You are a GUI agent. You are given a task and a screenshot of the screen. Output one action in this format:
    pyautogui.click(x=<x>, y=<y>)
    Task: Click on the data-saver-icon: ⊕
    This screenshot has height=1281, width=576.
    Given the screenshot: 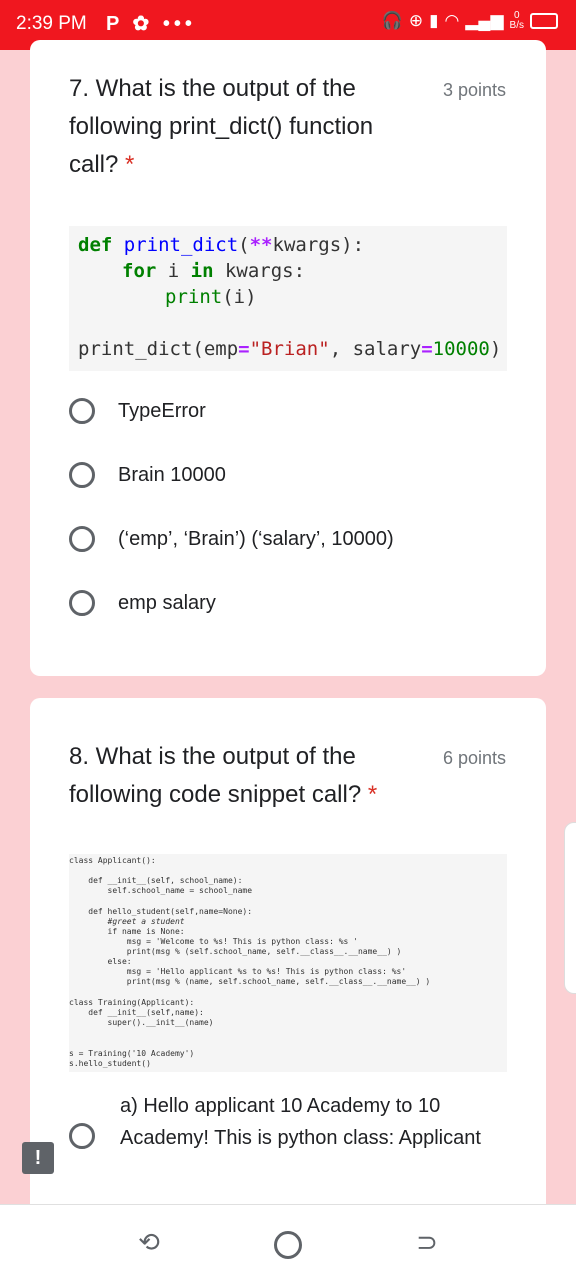 What is the action you would take?
    pyautogui.click(x=416, y=20)
    